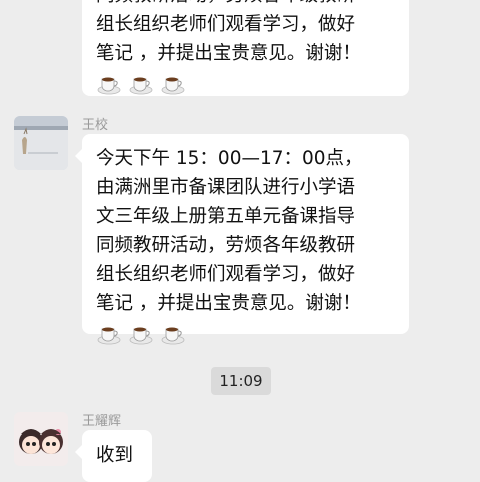  I want to click on avatar-wangxiao, so click(41, 143).